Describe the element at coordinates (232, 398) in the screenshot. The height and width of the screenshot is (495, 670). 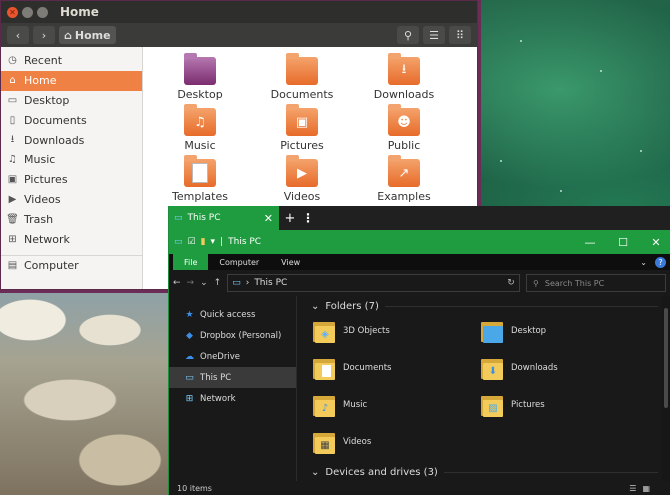
I see `nav-item-network: ⊞ Network` at that location.